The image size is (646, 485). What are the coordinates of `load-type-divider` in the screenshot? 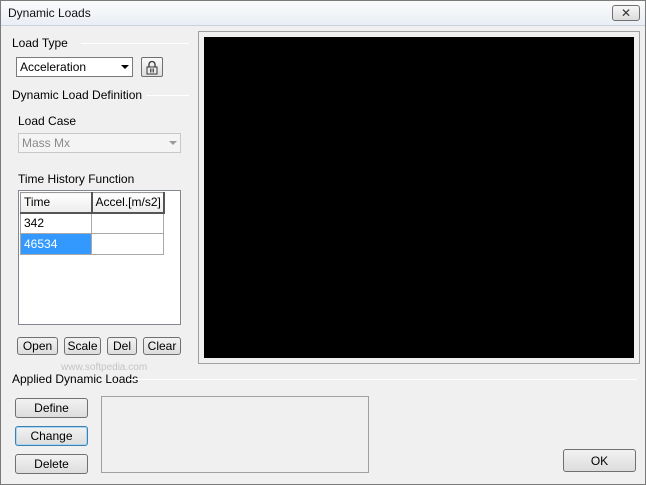 It's located at (135, 43).